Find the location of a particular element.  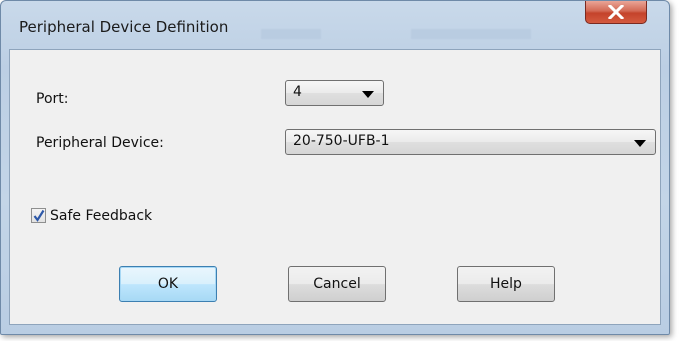

peripheral-device-dropdown: 20-750-UFB-1 is located at coordinates (470, 142).